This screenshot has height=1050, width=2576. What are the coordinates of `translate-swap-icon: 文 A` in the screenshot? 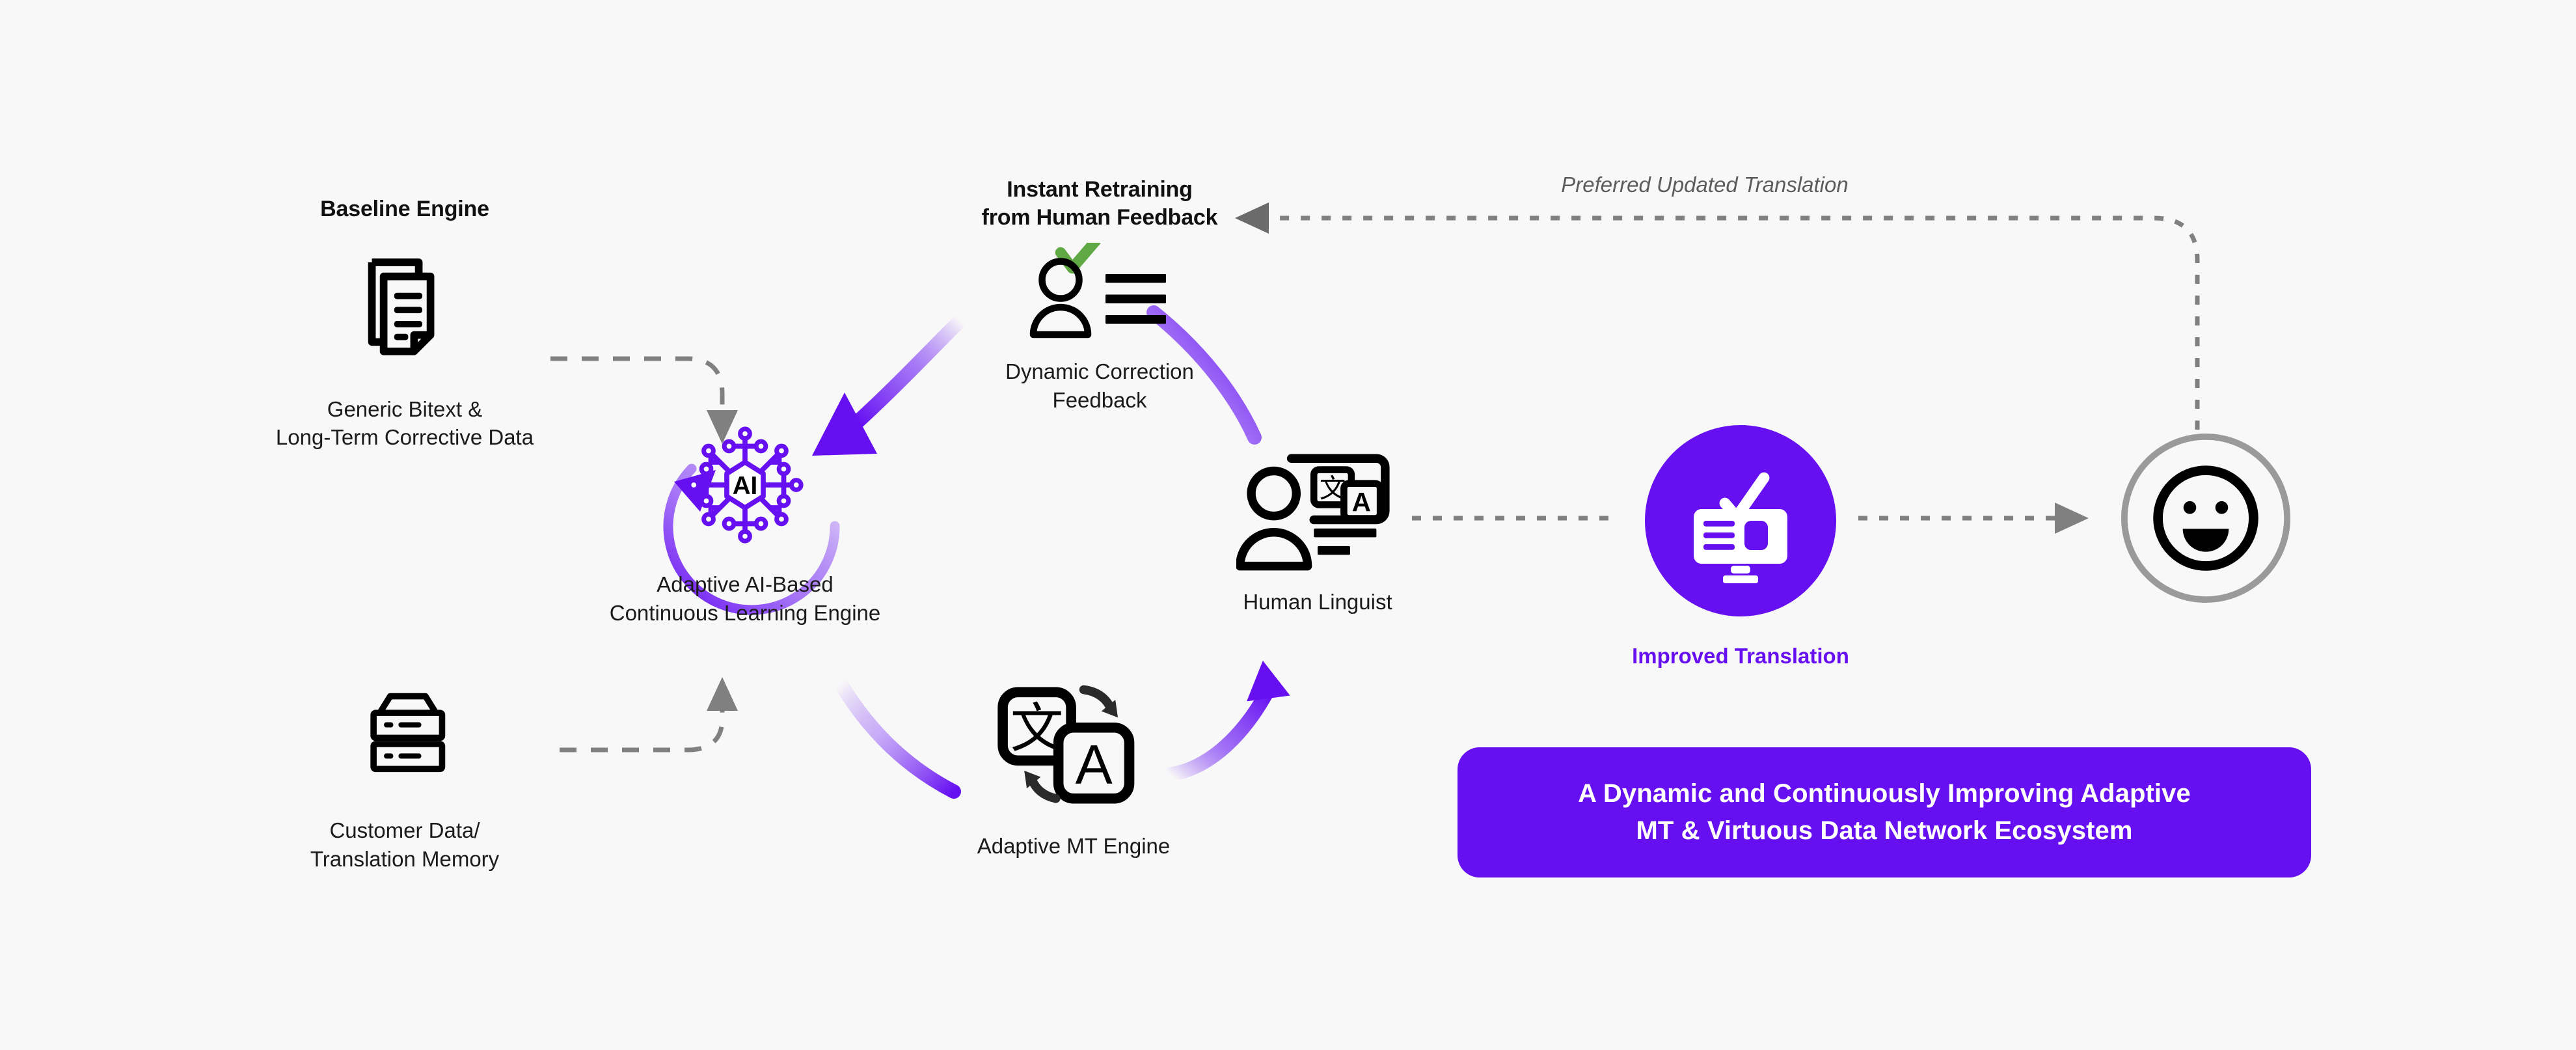 It's located at (1073, 745).